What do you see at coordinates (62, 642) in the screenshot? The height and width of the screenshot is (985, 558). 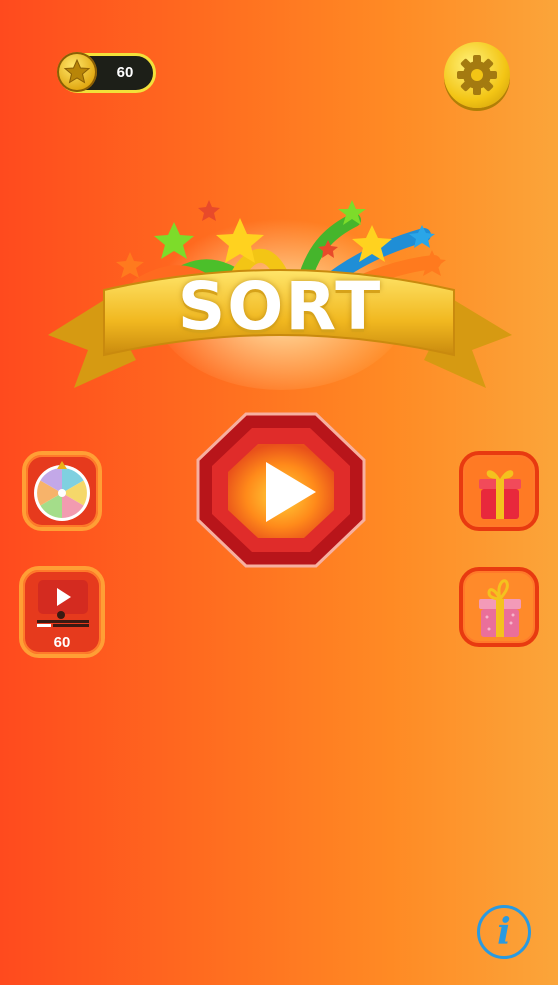 I see `video-reward-amount: 60` at bounding box center [62, 642].